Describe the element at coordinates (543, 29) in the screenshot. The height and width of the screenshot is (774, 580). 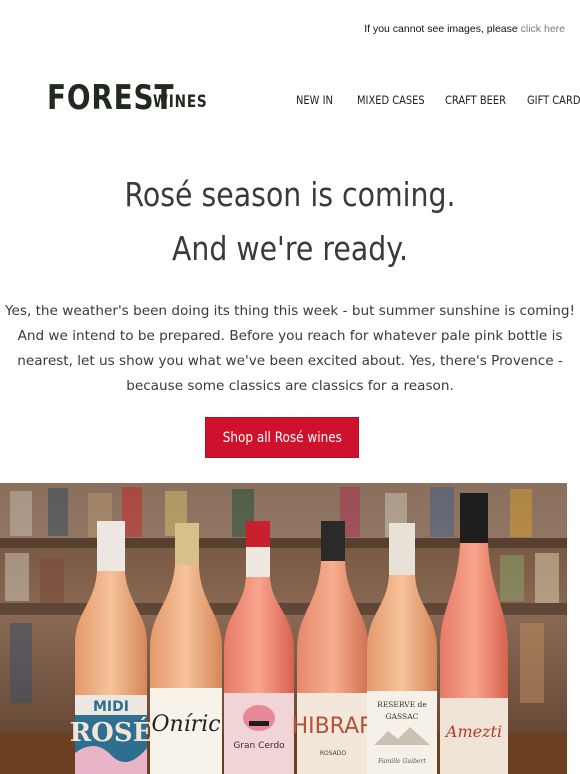
I see `click-here-link: click here` at that location.